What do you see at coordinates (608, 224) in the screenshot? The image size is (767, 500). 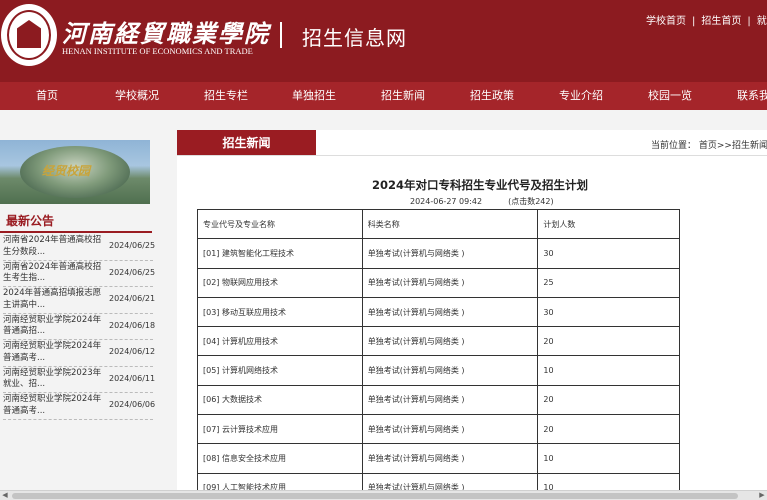 I see `column-header: 计划人数` at bounding box center [608, 224].